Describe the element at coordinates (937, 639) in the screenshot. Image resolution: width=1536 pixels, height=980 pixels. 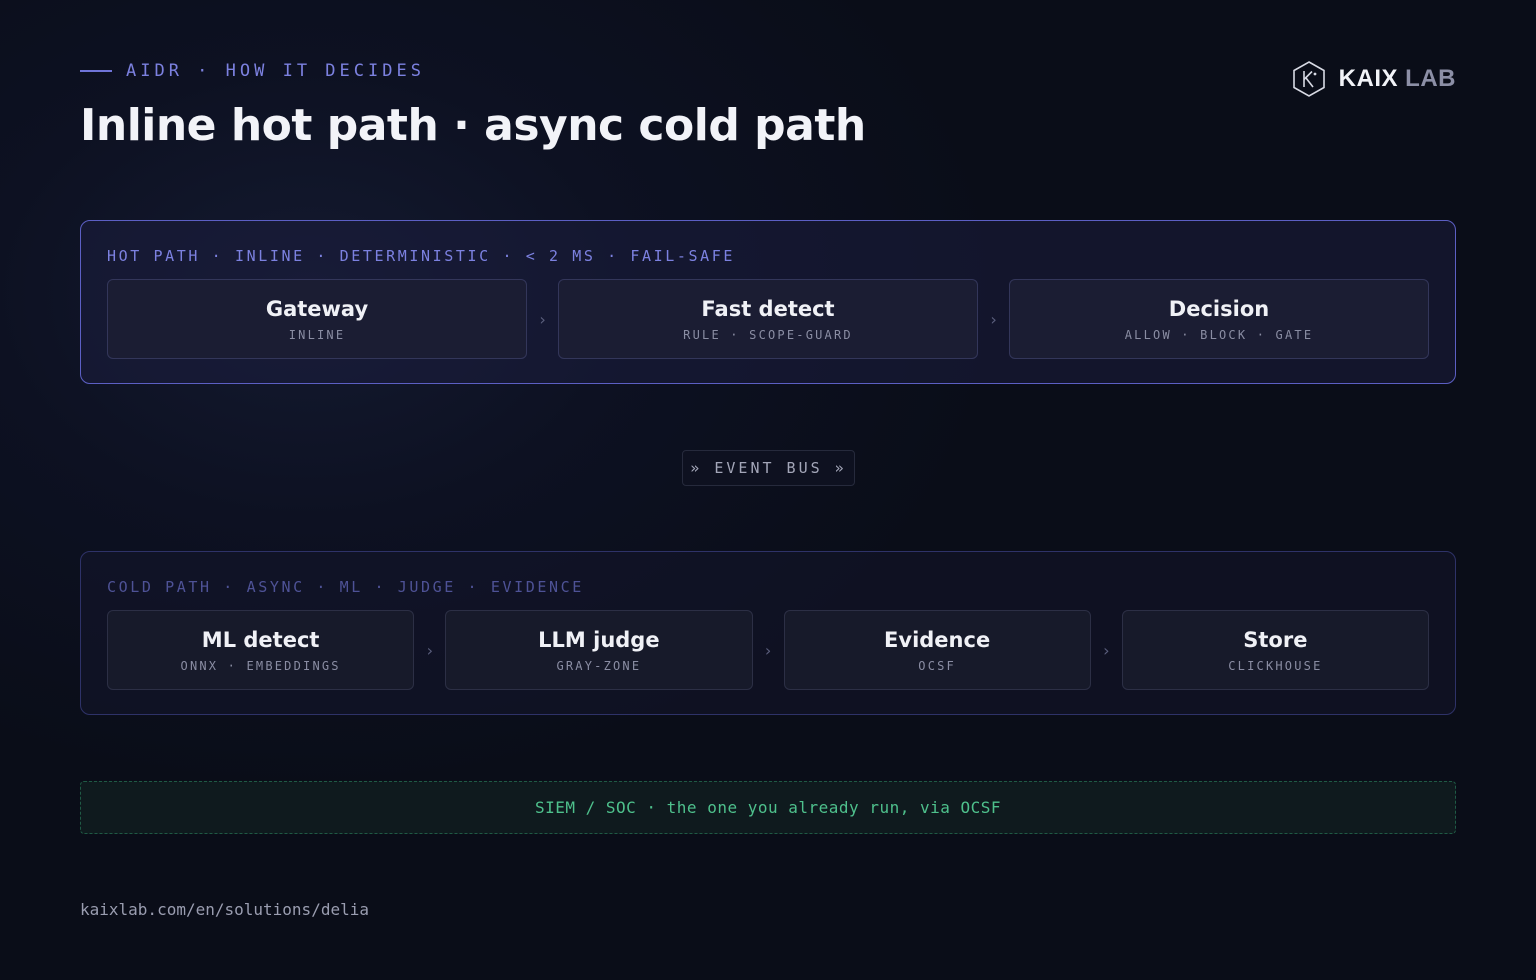
I see `node-title: Evidence` at that location.